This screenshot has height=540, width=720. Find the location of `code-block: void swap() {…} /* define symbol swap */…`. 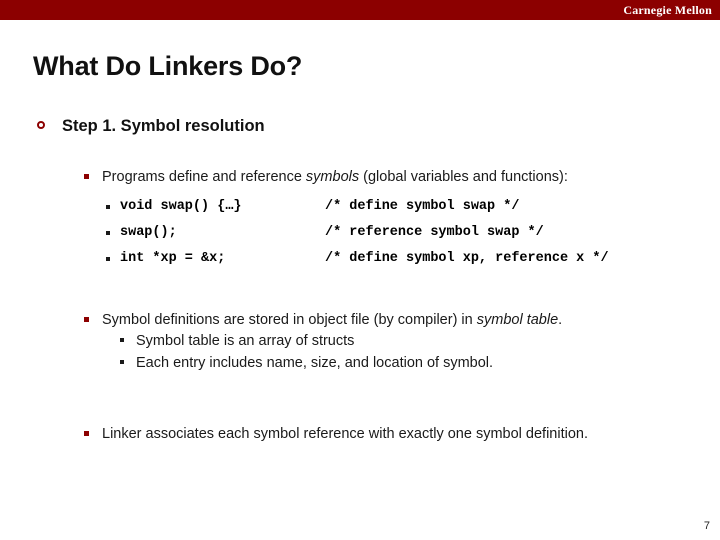

code-block: void swap() {…} /* define symbol swap */… is located at coordinates (413, 233).